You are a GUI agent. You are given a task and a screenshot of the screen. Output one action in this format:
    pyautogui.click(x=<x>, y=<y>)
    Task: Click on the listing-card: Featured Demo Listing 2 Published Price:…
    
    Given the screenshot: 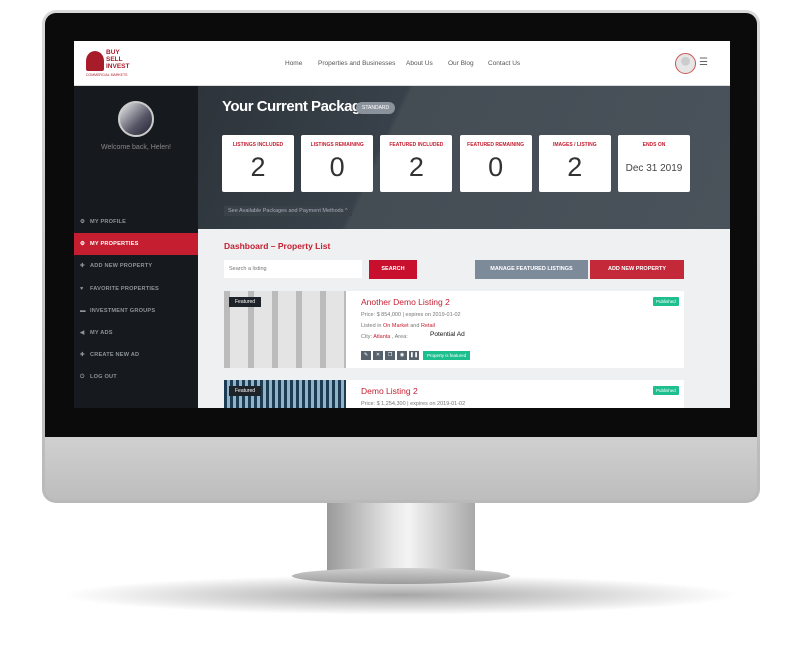 What is the action you would take?
    pyautogui.click(x=454, y=394)
    